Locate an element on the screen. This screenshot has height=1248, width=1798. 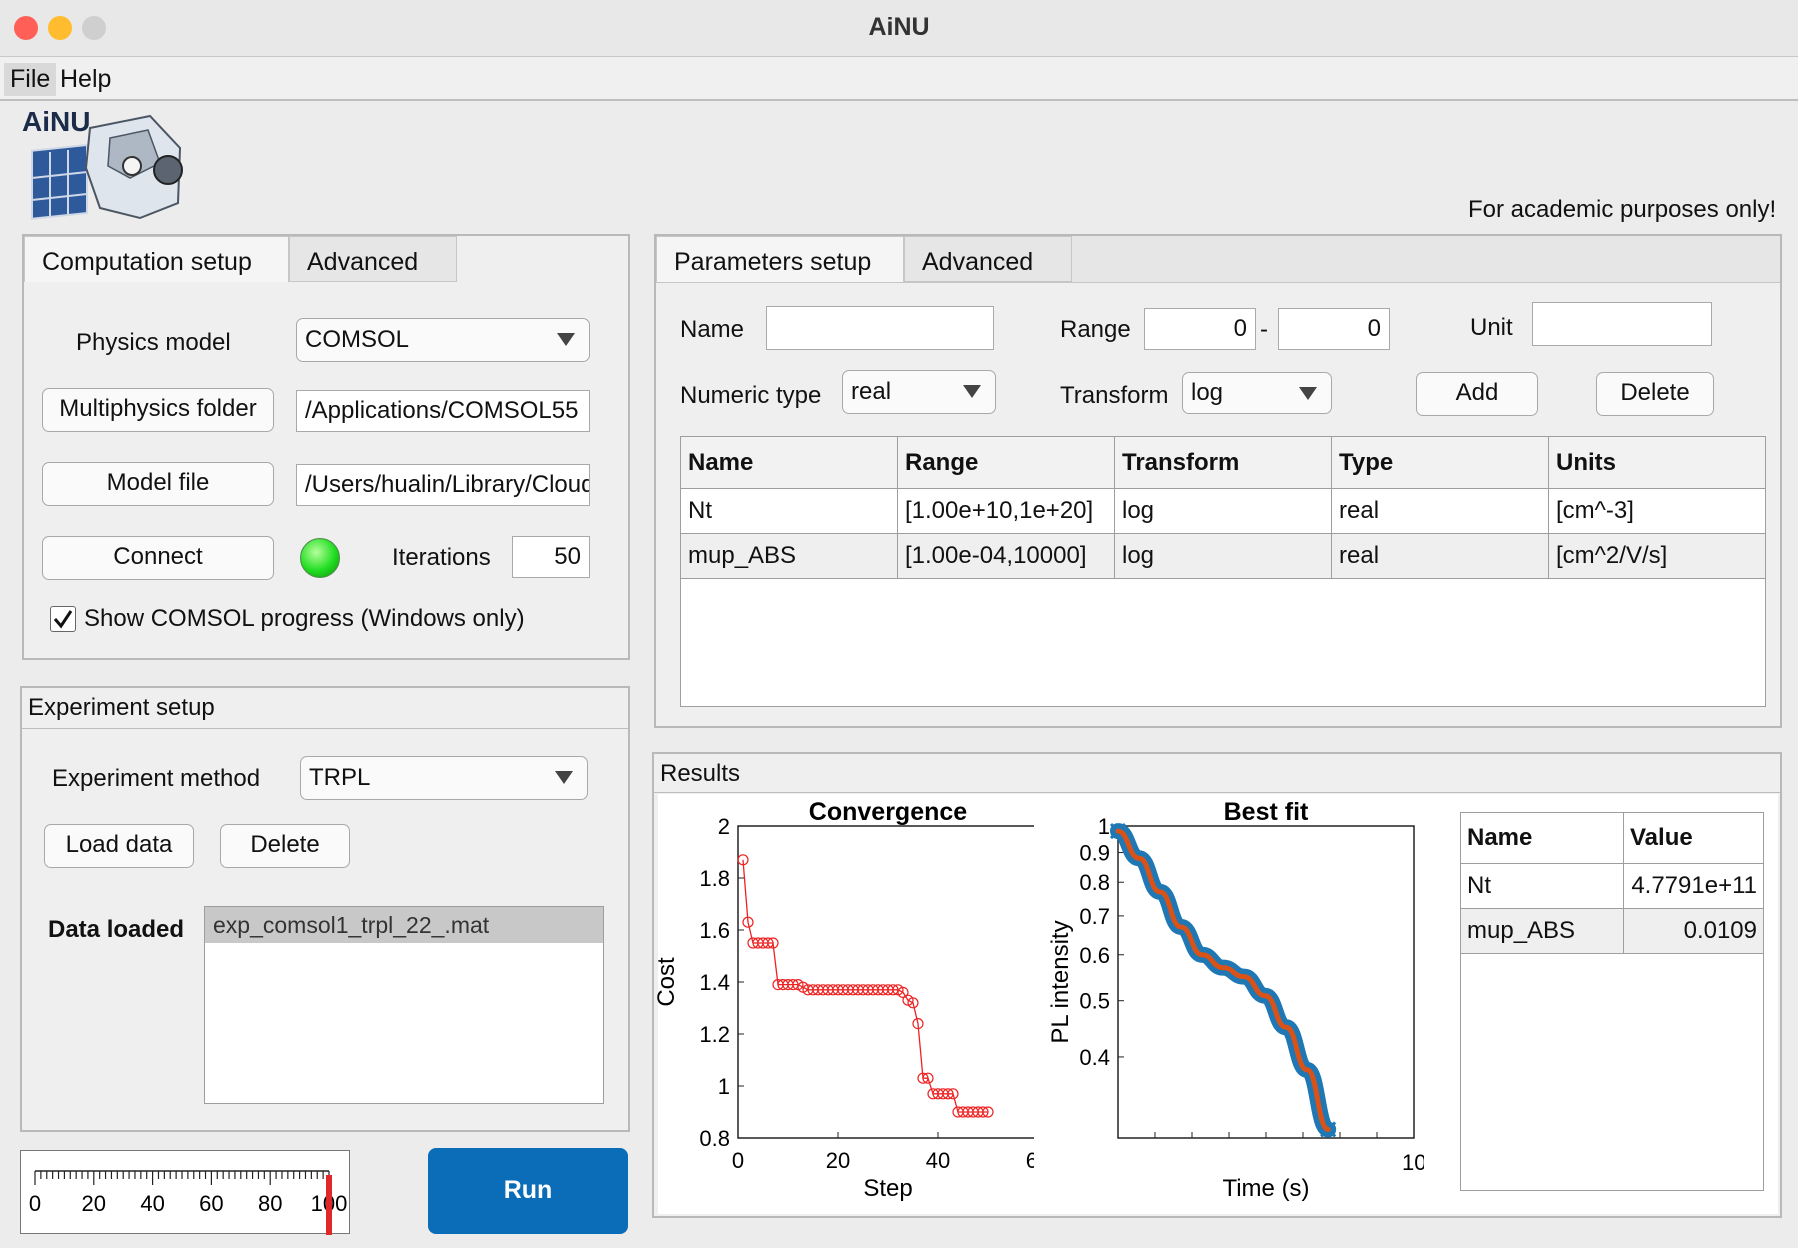
x-tick-label: 60 is located at coordinates (1030, 1160).